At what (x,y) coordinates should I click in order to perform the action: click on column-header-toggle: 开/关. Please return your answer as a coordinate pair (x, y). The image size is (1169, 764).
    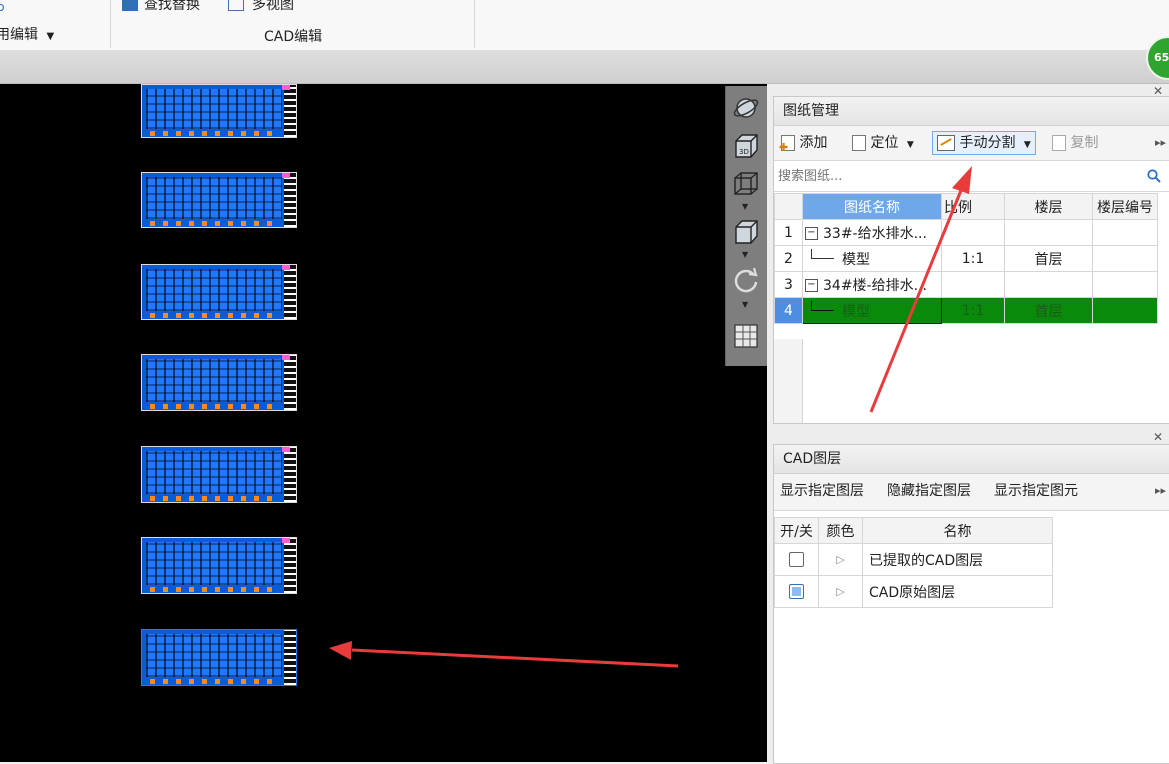
    Looking at the image, I should click on (796, 530).